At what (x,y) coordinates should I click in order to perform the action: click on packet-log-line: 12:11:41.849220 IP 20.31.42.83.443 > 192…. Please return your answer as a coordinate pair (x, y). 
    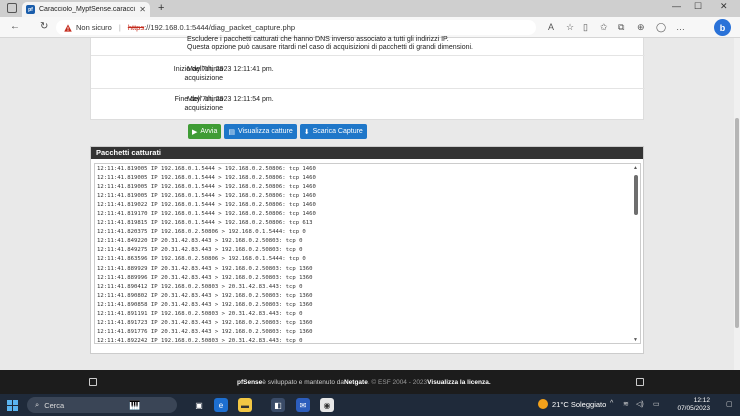
    Looking at the image, I should click on (200, 241).